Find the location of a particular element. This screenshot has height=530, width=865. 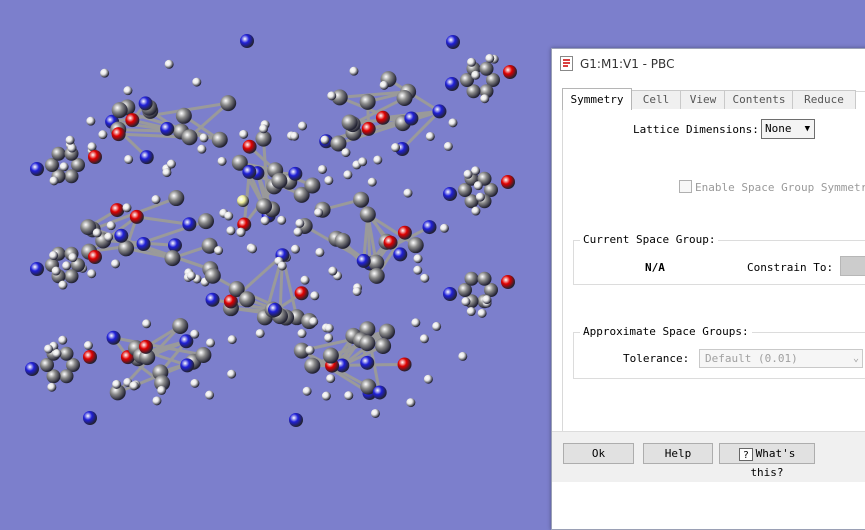

title-bar: G1:M1:V1 - PBC is located at coordinates (708, 64).